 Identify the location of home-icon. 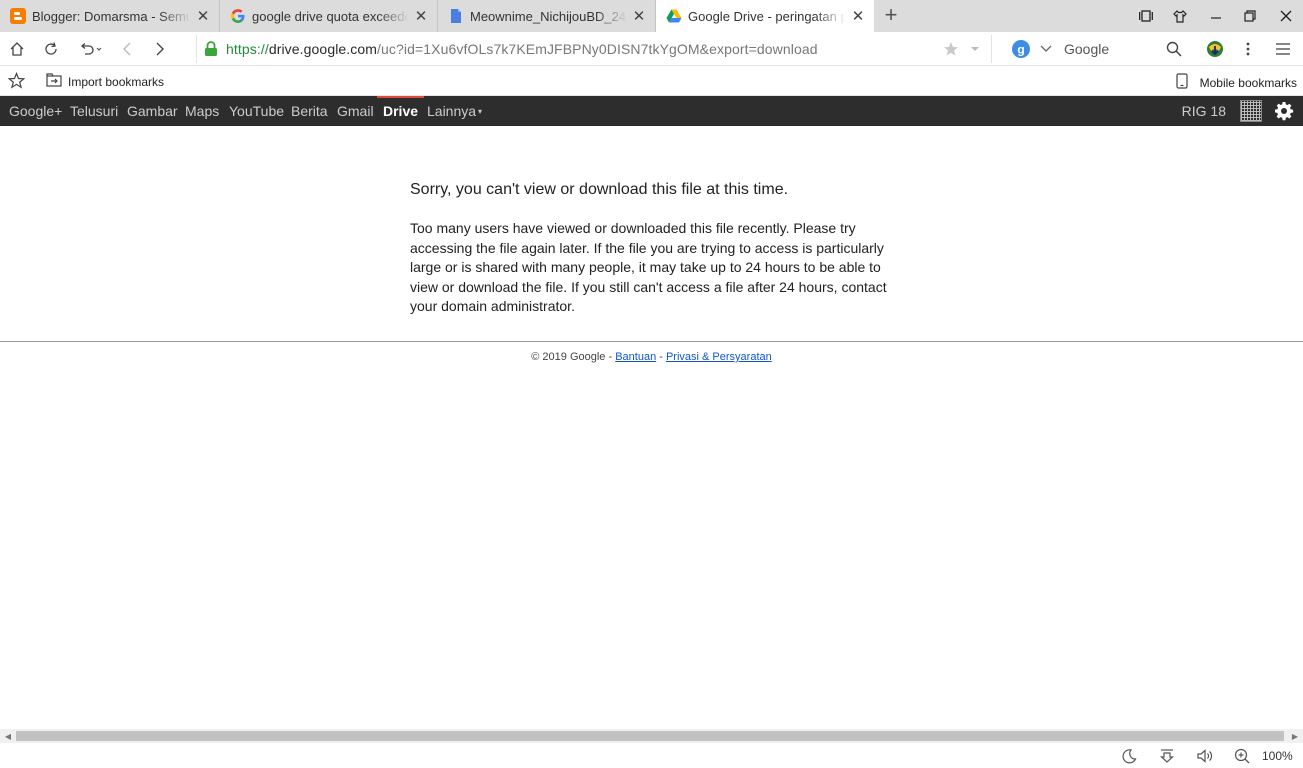
(17, 49).